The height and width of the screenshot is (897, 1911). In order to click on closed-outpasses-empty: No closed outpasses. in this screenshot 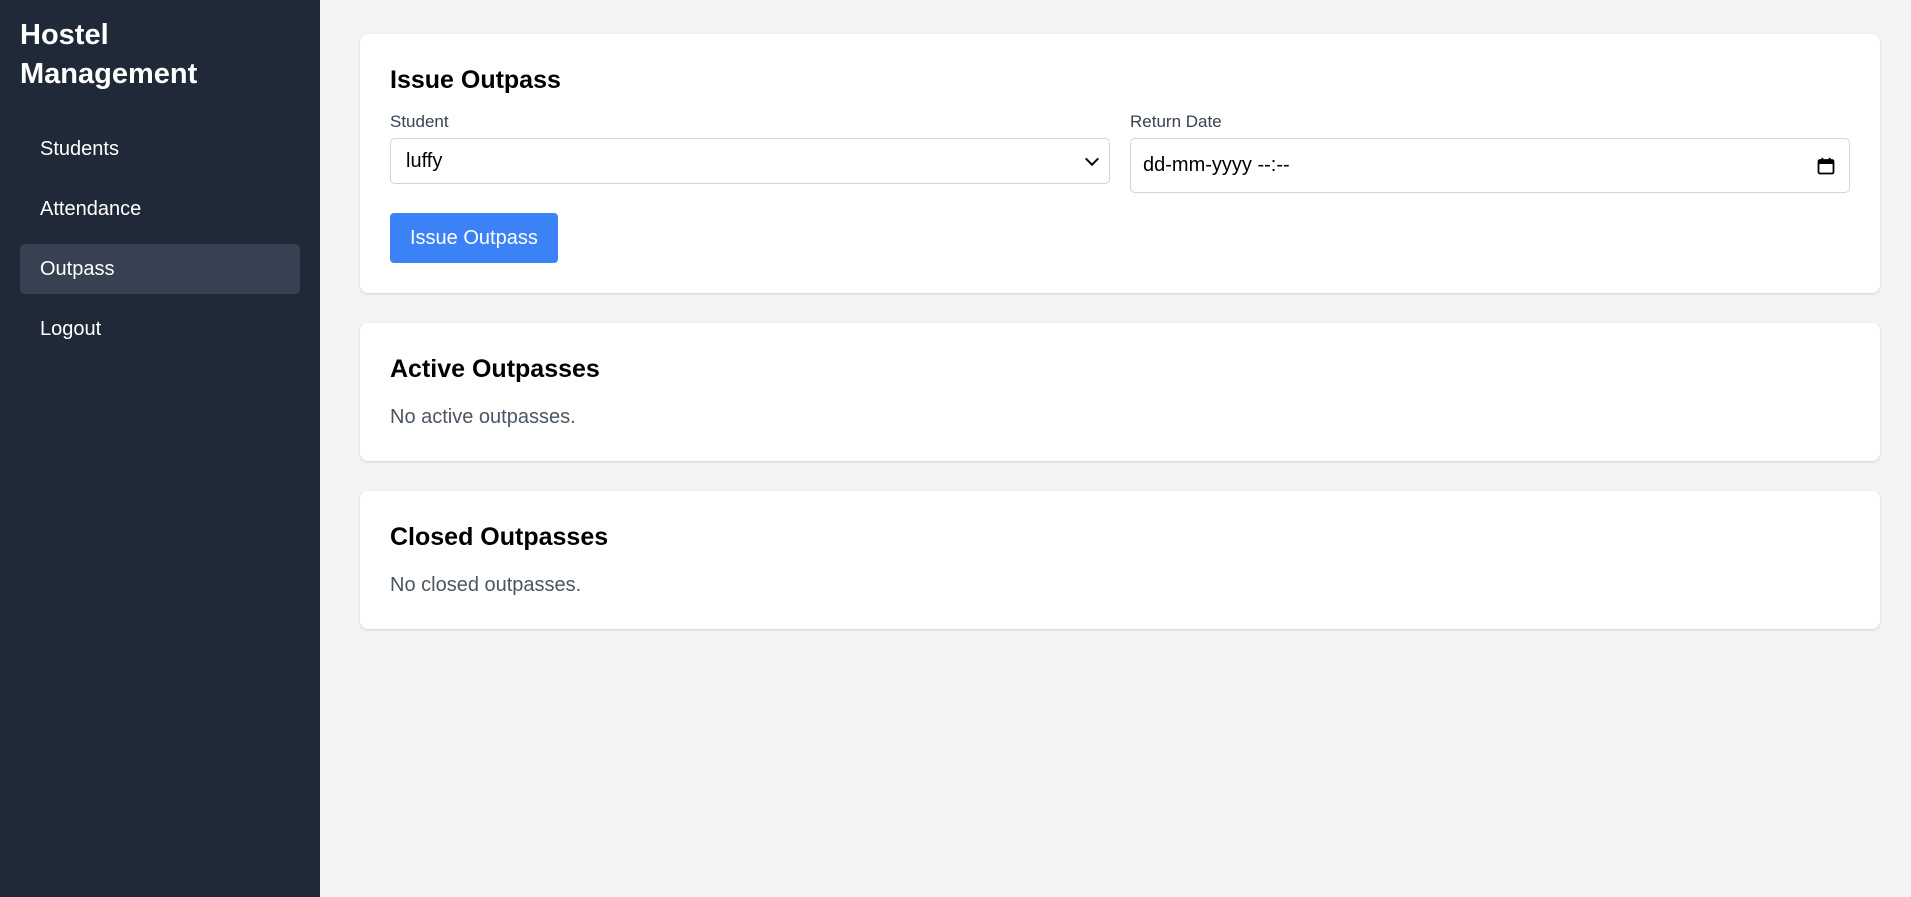, I will do `click(486, 585)`.